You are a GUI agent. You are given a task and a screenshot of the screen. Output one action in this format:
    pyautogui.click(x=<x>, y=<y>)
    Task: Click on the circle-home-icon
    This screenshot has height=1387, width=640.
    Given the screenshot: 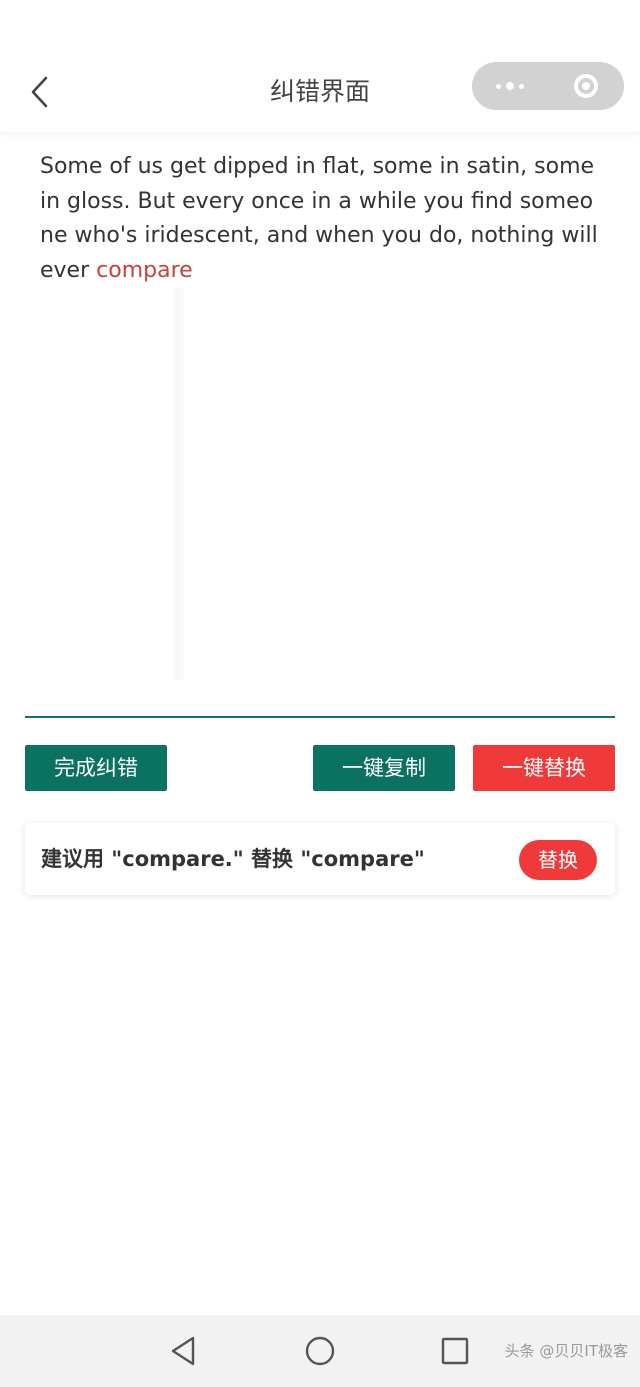 What is the action you would take?
    pyautogui.click(x=320, y=1351)
    